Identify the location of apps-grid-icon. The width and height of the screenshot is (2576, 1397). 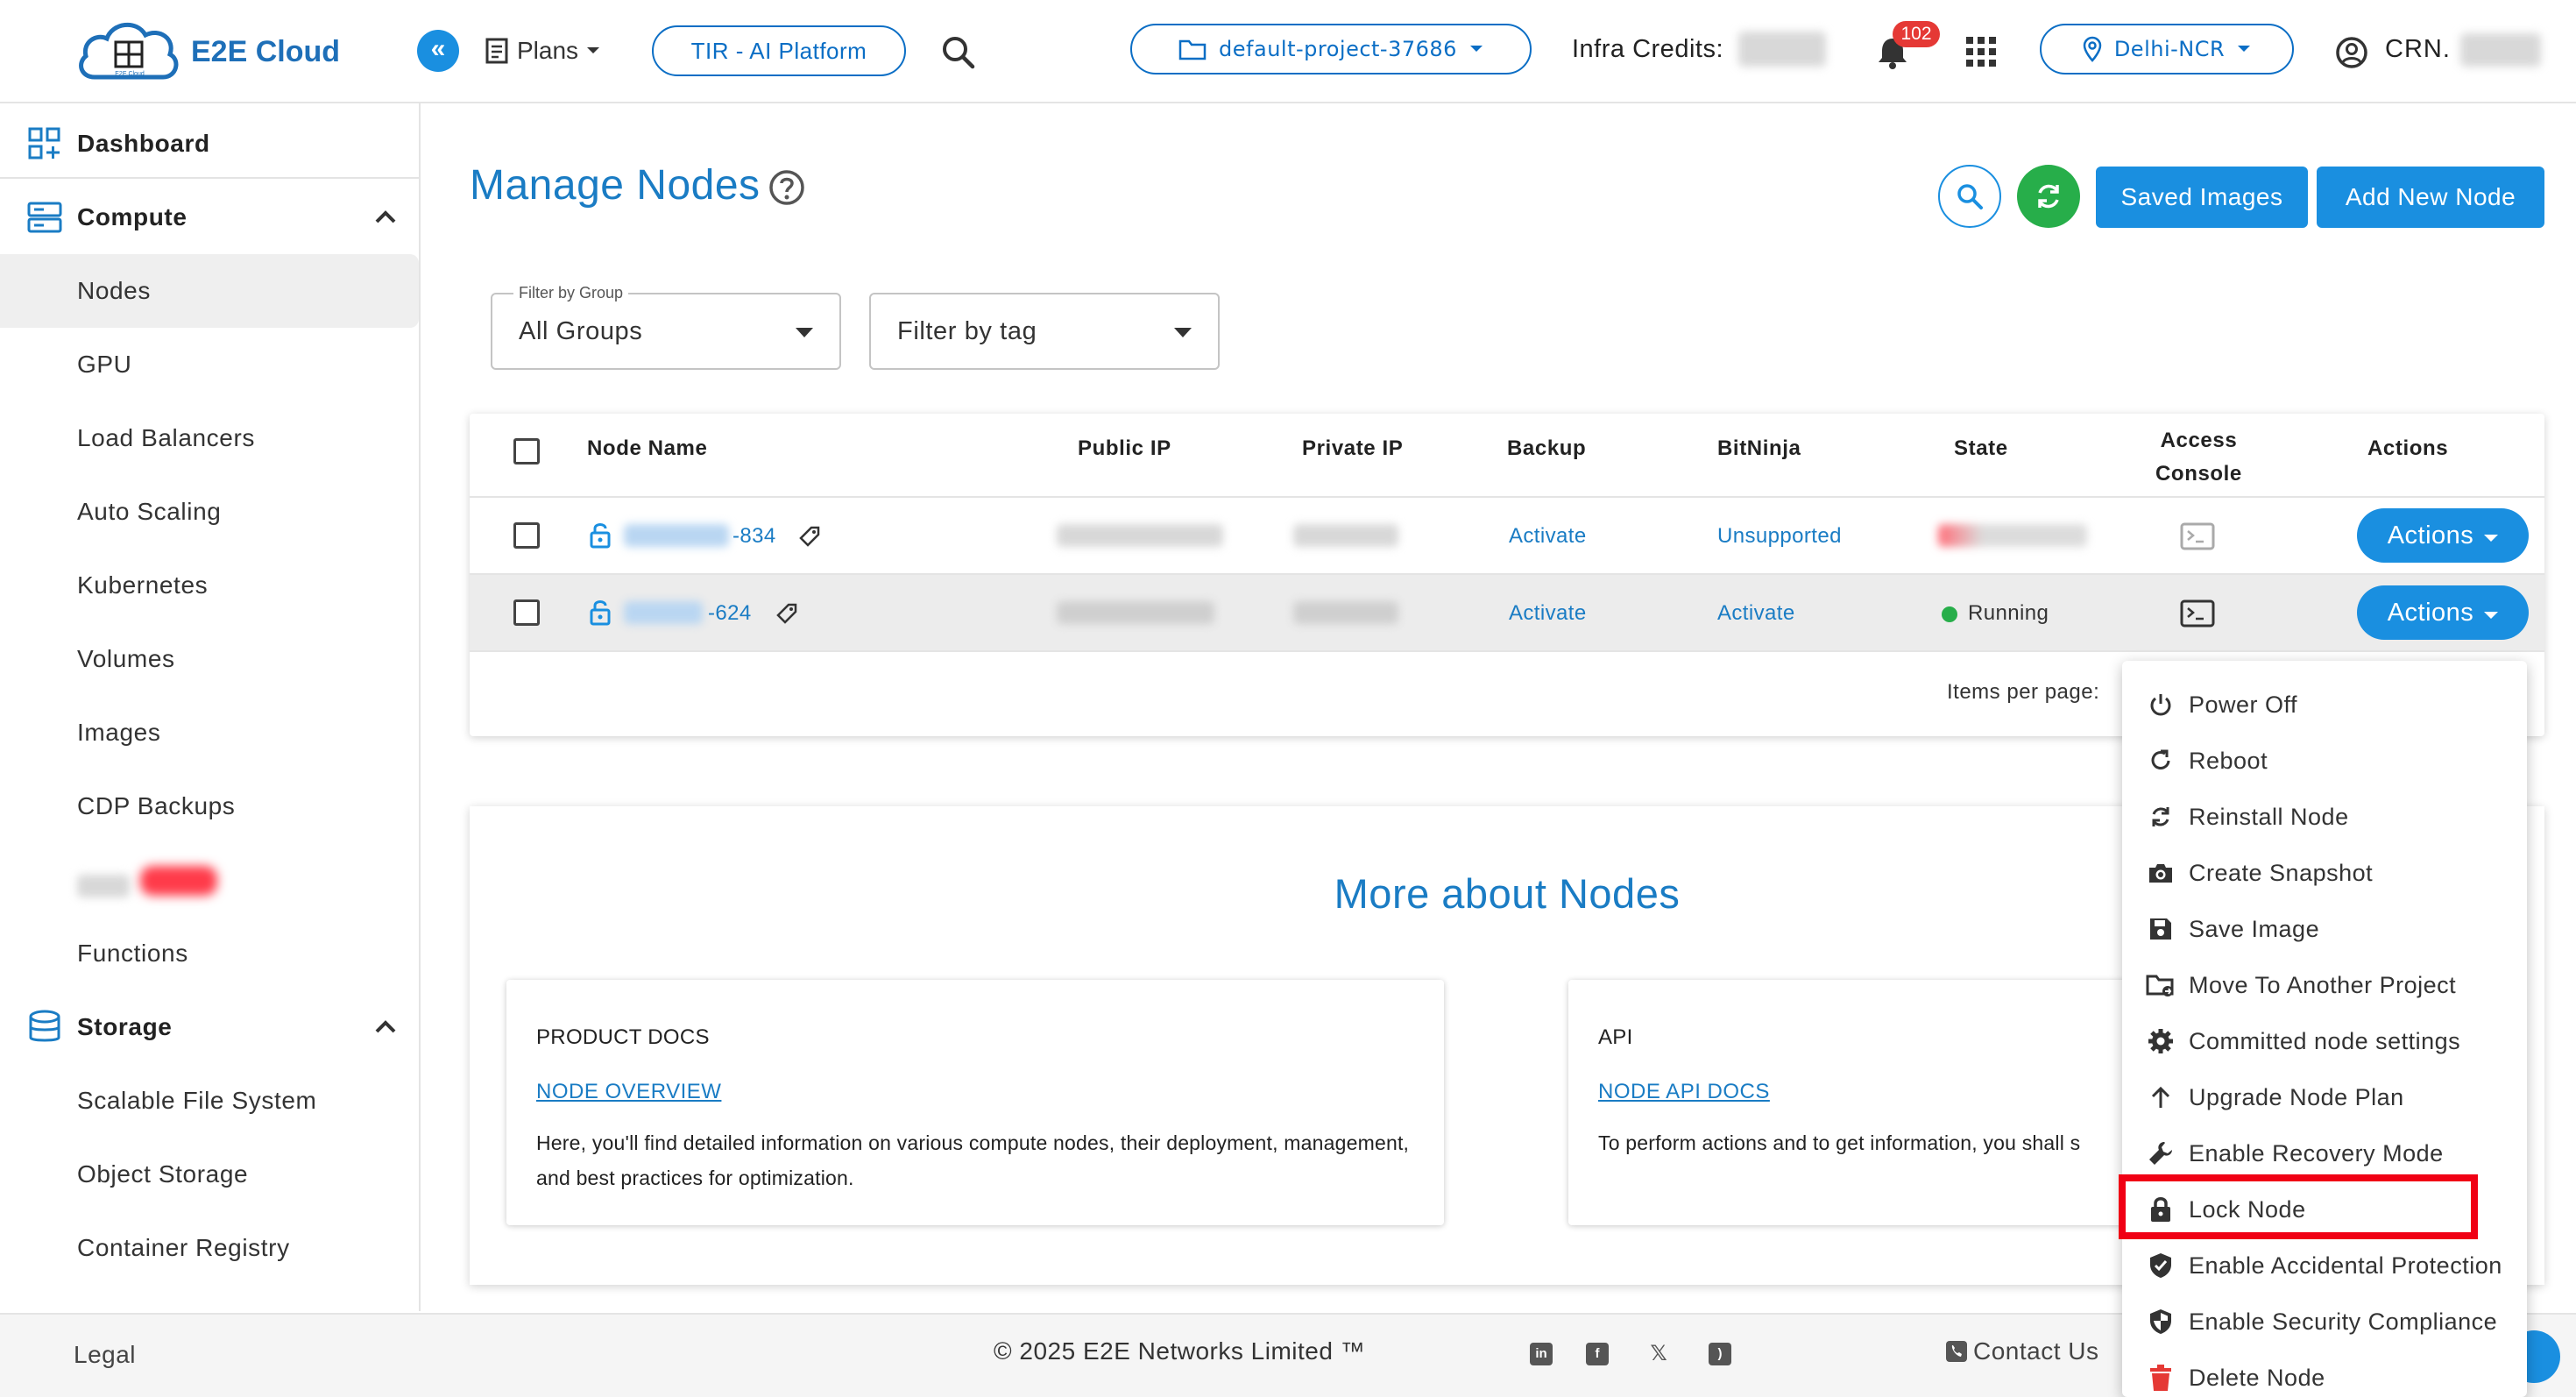
(1981, 52).